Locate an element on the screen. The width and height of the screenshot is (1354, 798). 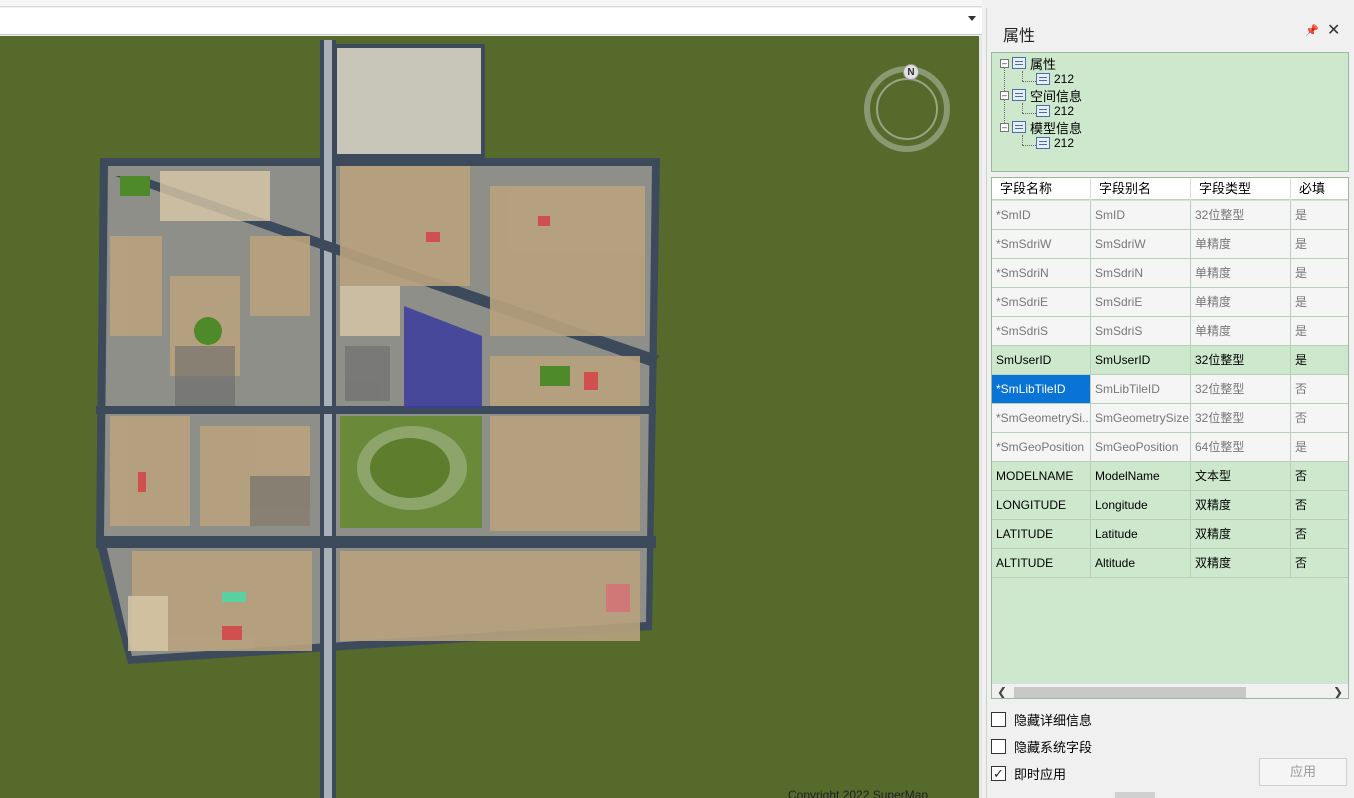
panel-scroll-thumb is located at coordinates (1135, 795).